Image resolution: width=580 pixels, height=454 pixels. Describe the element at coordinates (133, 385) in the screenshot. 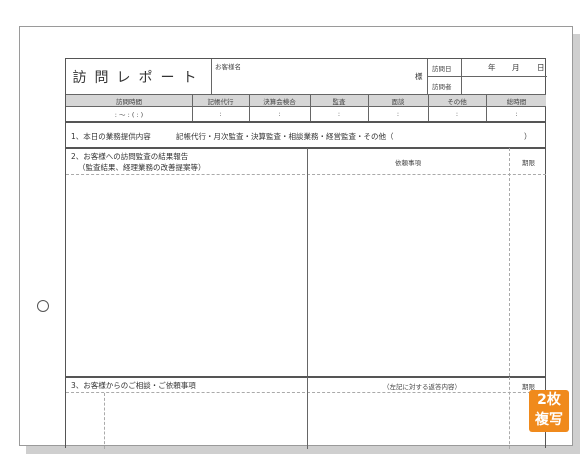

I see `section3-label: 3、お客様からのご相談・ご依頼事項` at that location.